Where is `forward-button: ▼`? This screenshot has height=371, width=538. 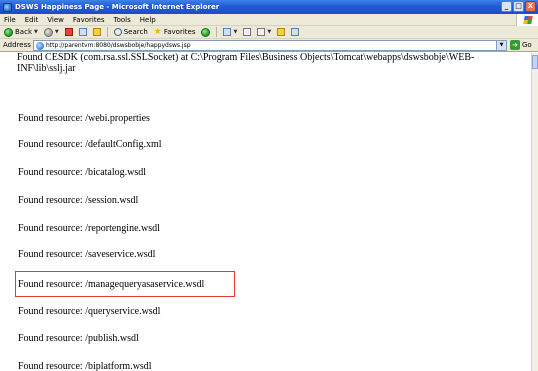
forward-button: ▼ is located at coordinates (51, 32).